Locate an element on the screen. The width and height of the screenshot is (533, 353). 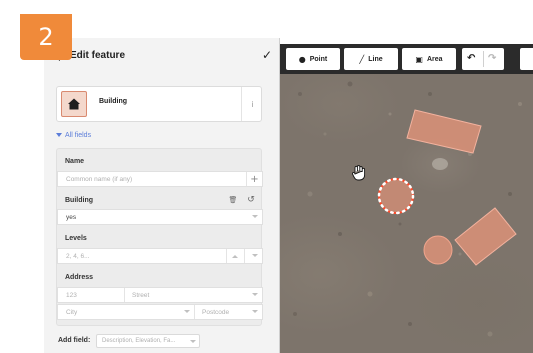
building-combo: yes is located at coordinates (160, 217).